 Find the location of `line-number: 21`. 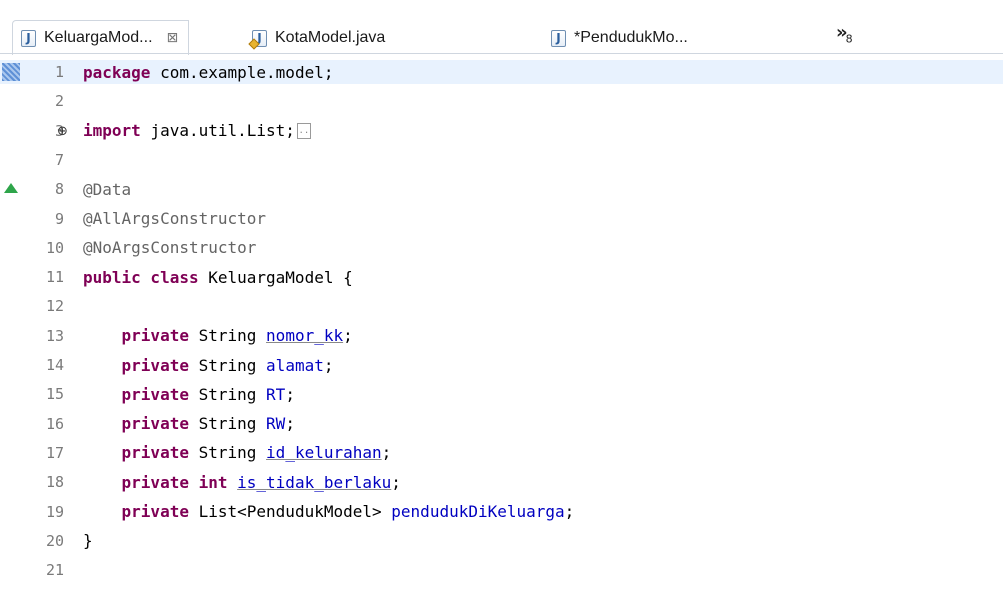

line-number: 21 is located at coordinates (54, 570).